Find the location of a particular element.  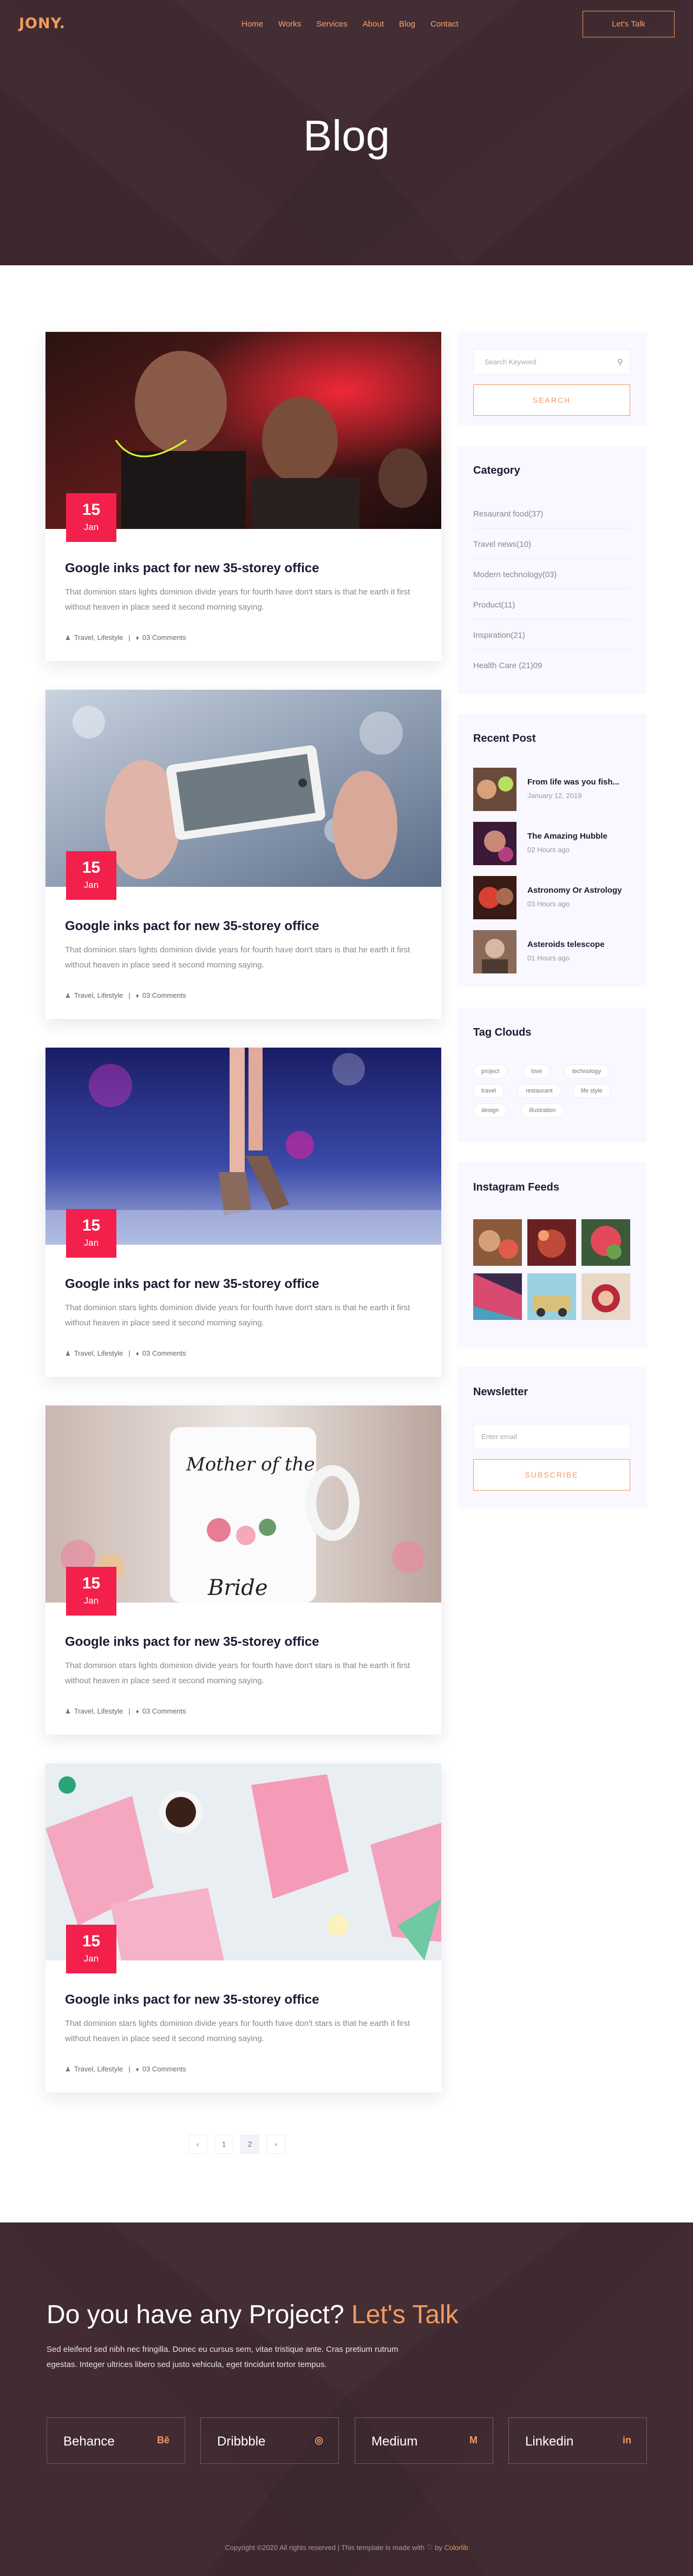

behance-icon: Bē is located at coordinates (162, 2440).